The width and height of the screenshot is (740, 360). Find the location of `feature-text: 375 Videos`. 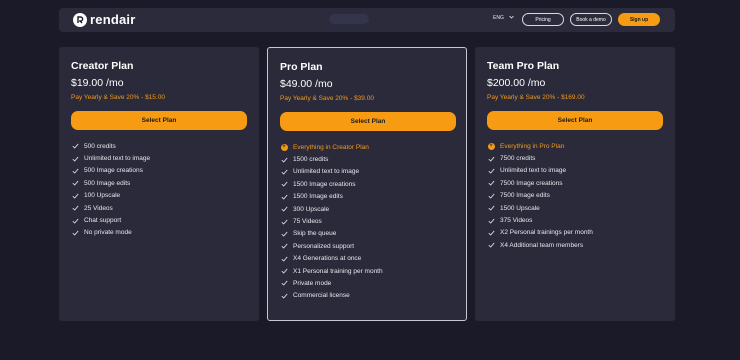

feature-text: 375 Videos is located at coordinates (516, 221).